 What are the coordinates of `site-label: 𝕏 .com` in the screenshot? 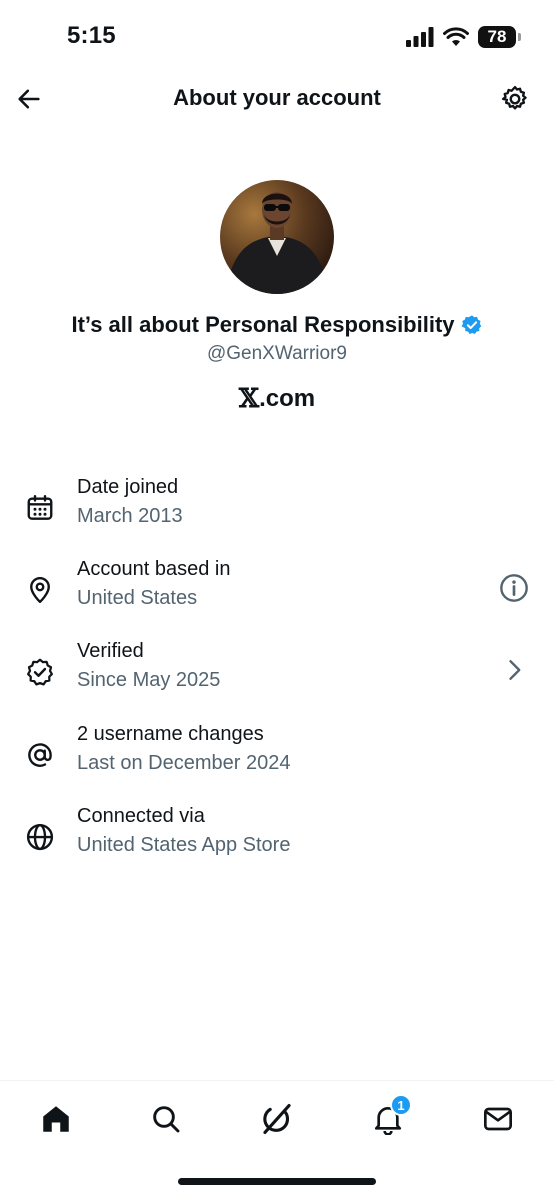 It's located at (277, 399).